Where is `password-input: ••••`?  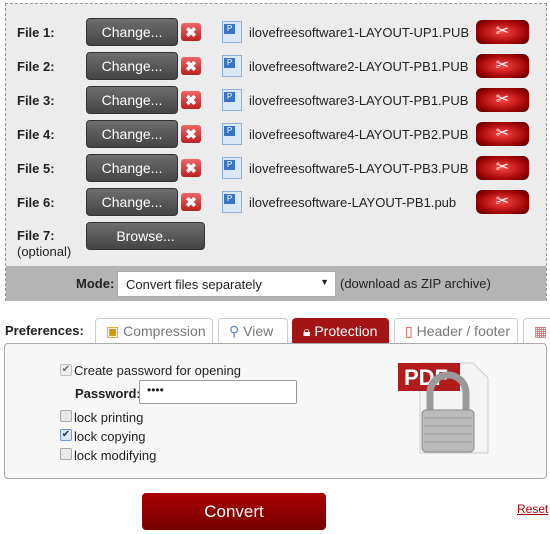 password-input: •••• is located at coordinates (218, 392).